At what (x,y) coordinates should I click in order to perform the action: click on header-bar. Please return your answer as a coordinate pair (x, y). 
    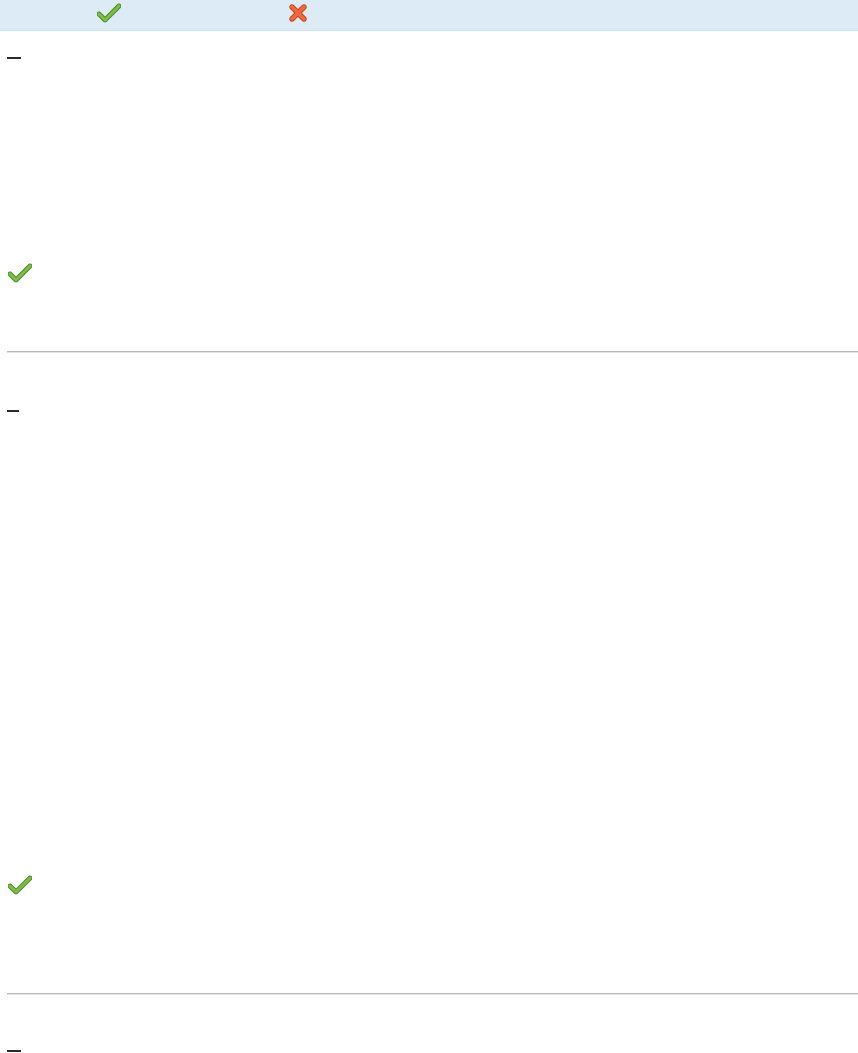
    Looking at the image, I should click on (429, 15).